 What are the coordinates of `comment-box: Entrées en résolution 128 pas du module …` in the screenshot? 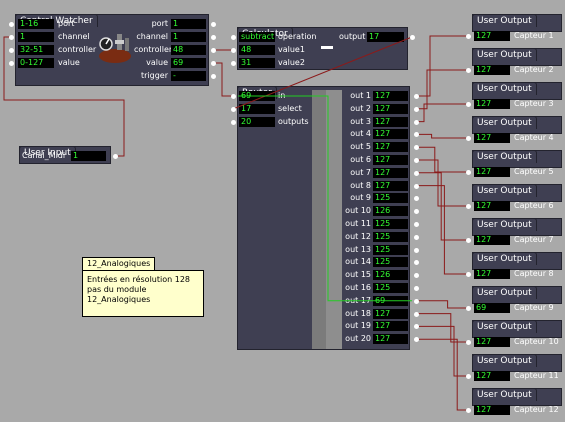 It's located at (143, 293).